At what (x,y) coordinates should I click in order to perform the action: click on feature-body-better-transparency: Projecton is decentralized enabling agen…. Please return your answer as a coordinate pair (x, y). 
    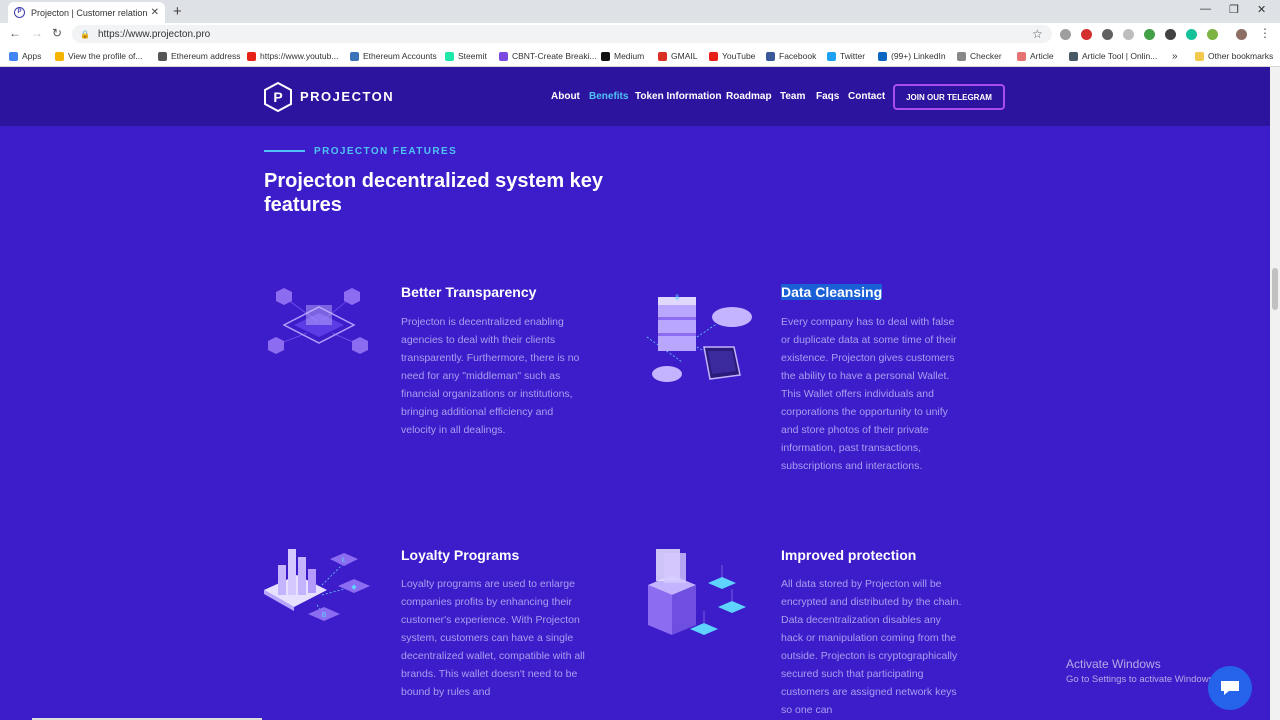
    Looking at the image, I should click on (490, 376).